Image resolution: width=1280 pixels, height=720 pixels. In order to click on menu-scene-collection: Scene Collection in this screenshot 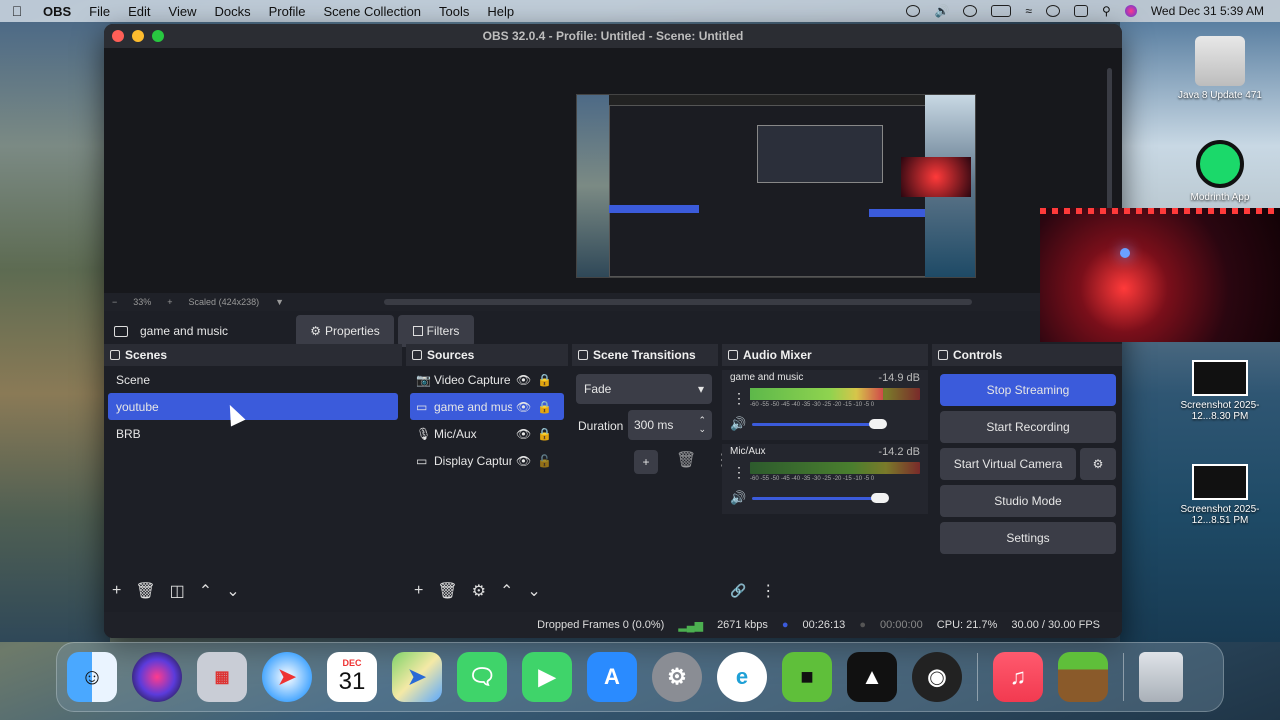, I will do `click(372, 11)`.